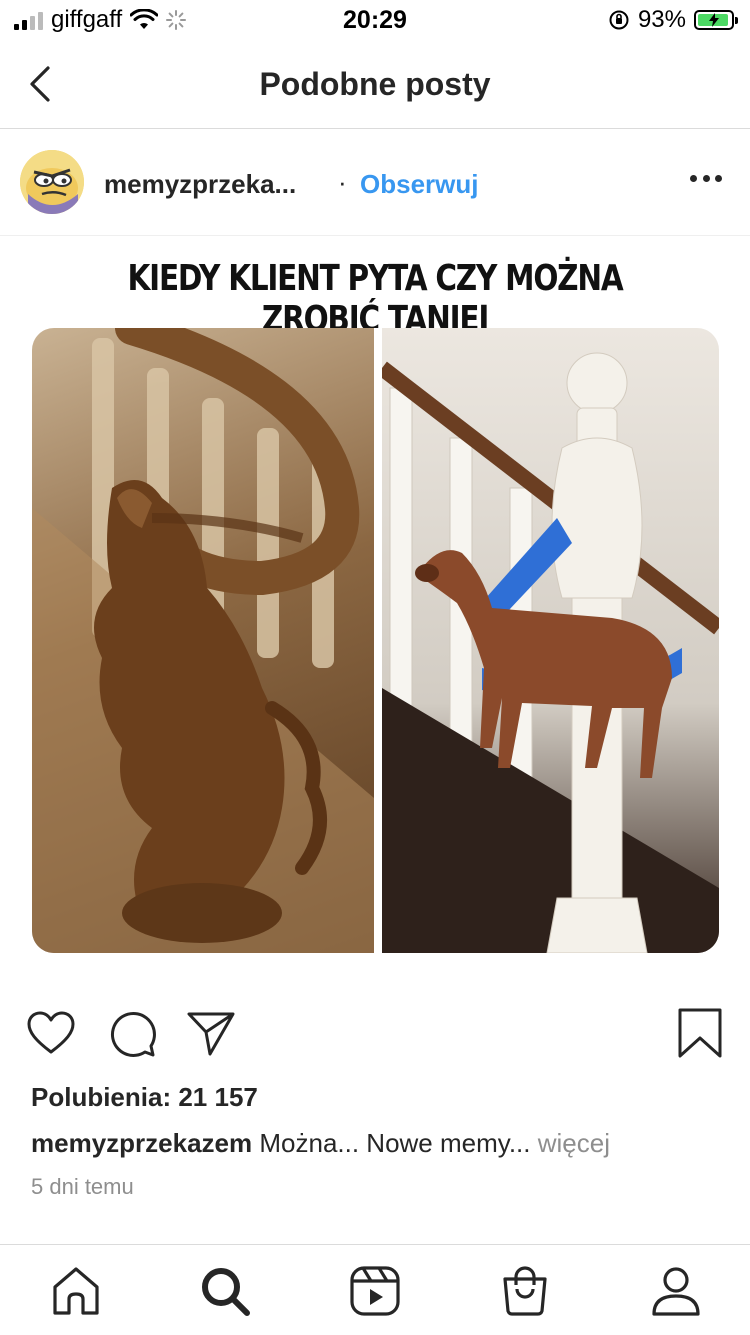  What do you see at coordinates (211, 1034) in the screenshot?
I see `share-button` at bounding box center [211, 1034].